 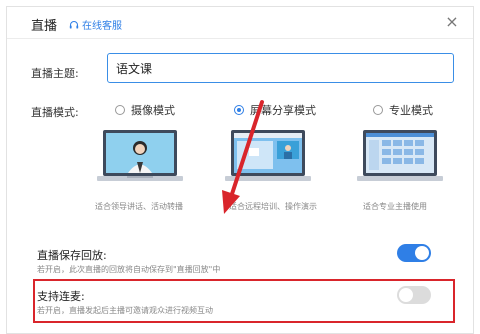 I want to click on online-service-label: 在线客服, so click(x=102, y=26).